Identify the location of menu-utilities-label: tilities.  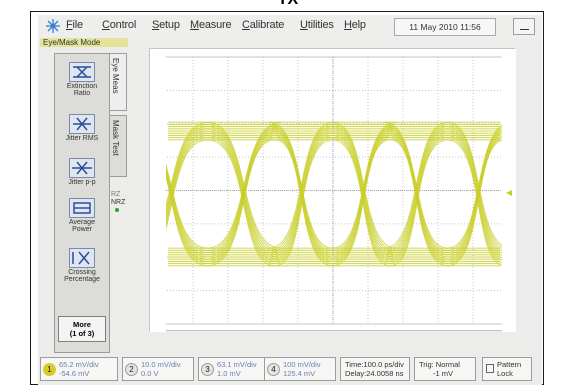
(320, 25).